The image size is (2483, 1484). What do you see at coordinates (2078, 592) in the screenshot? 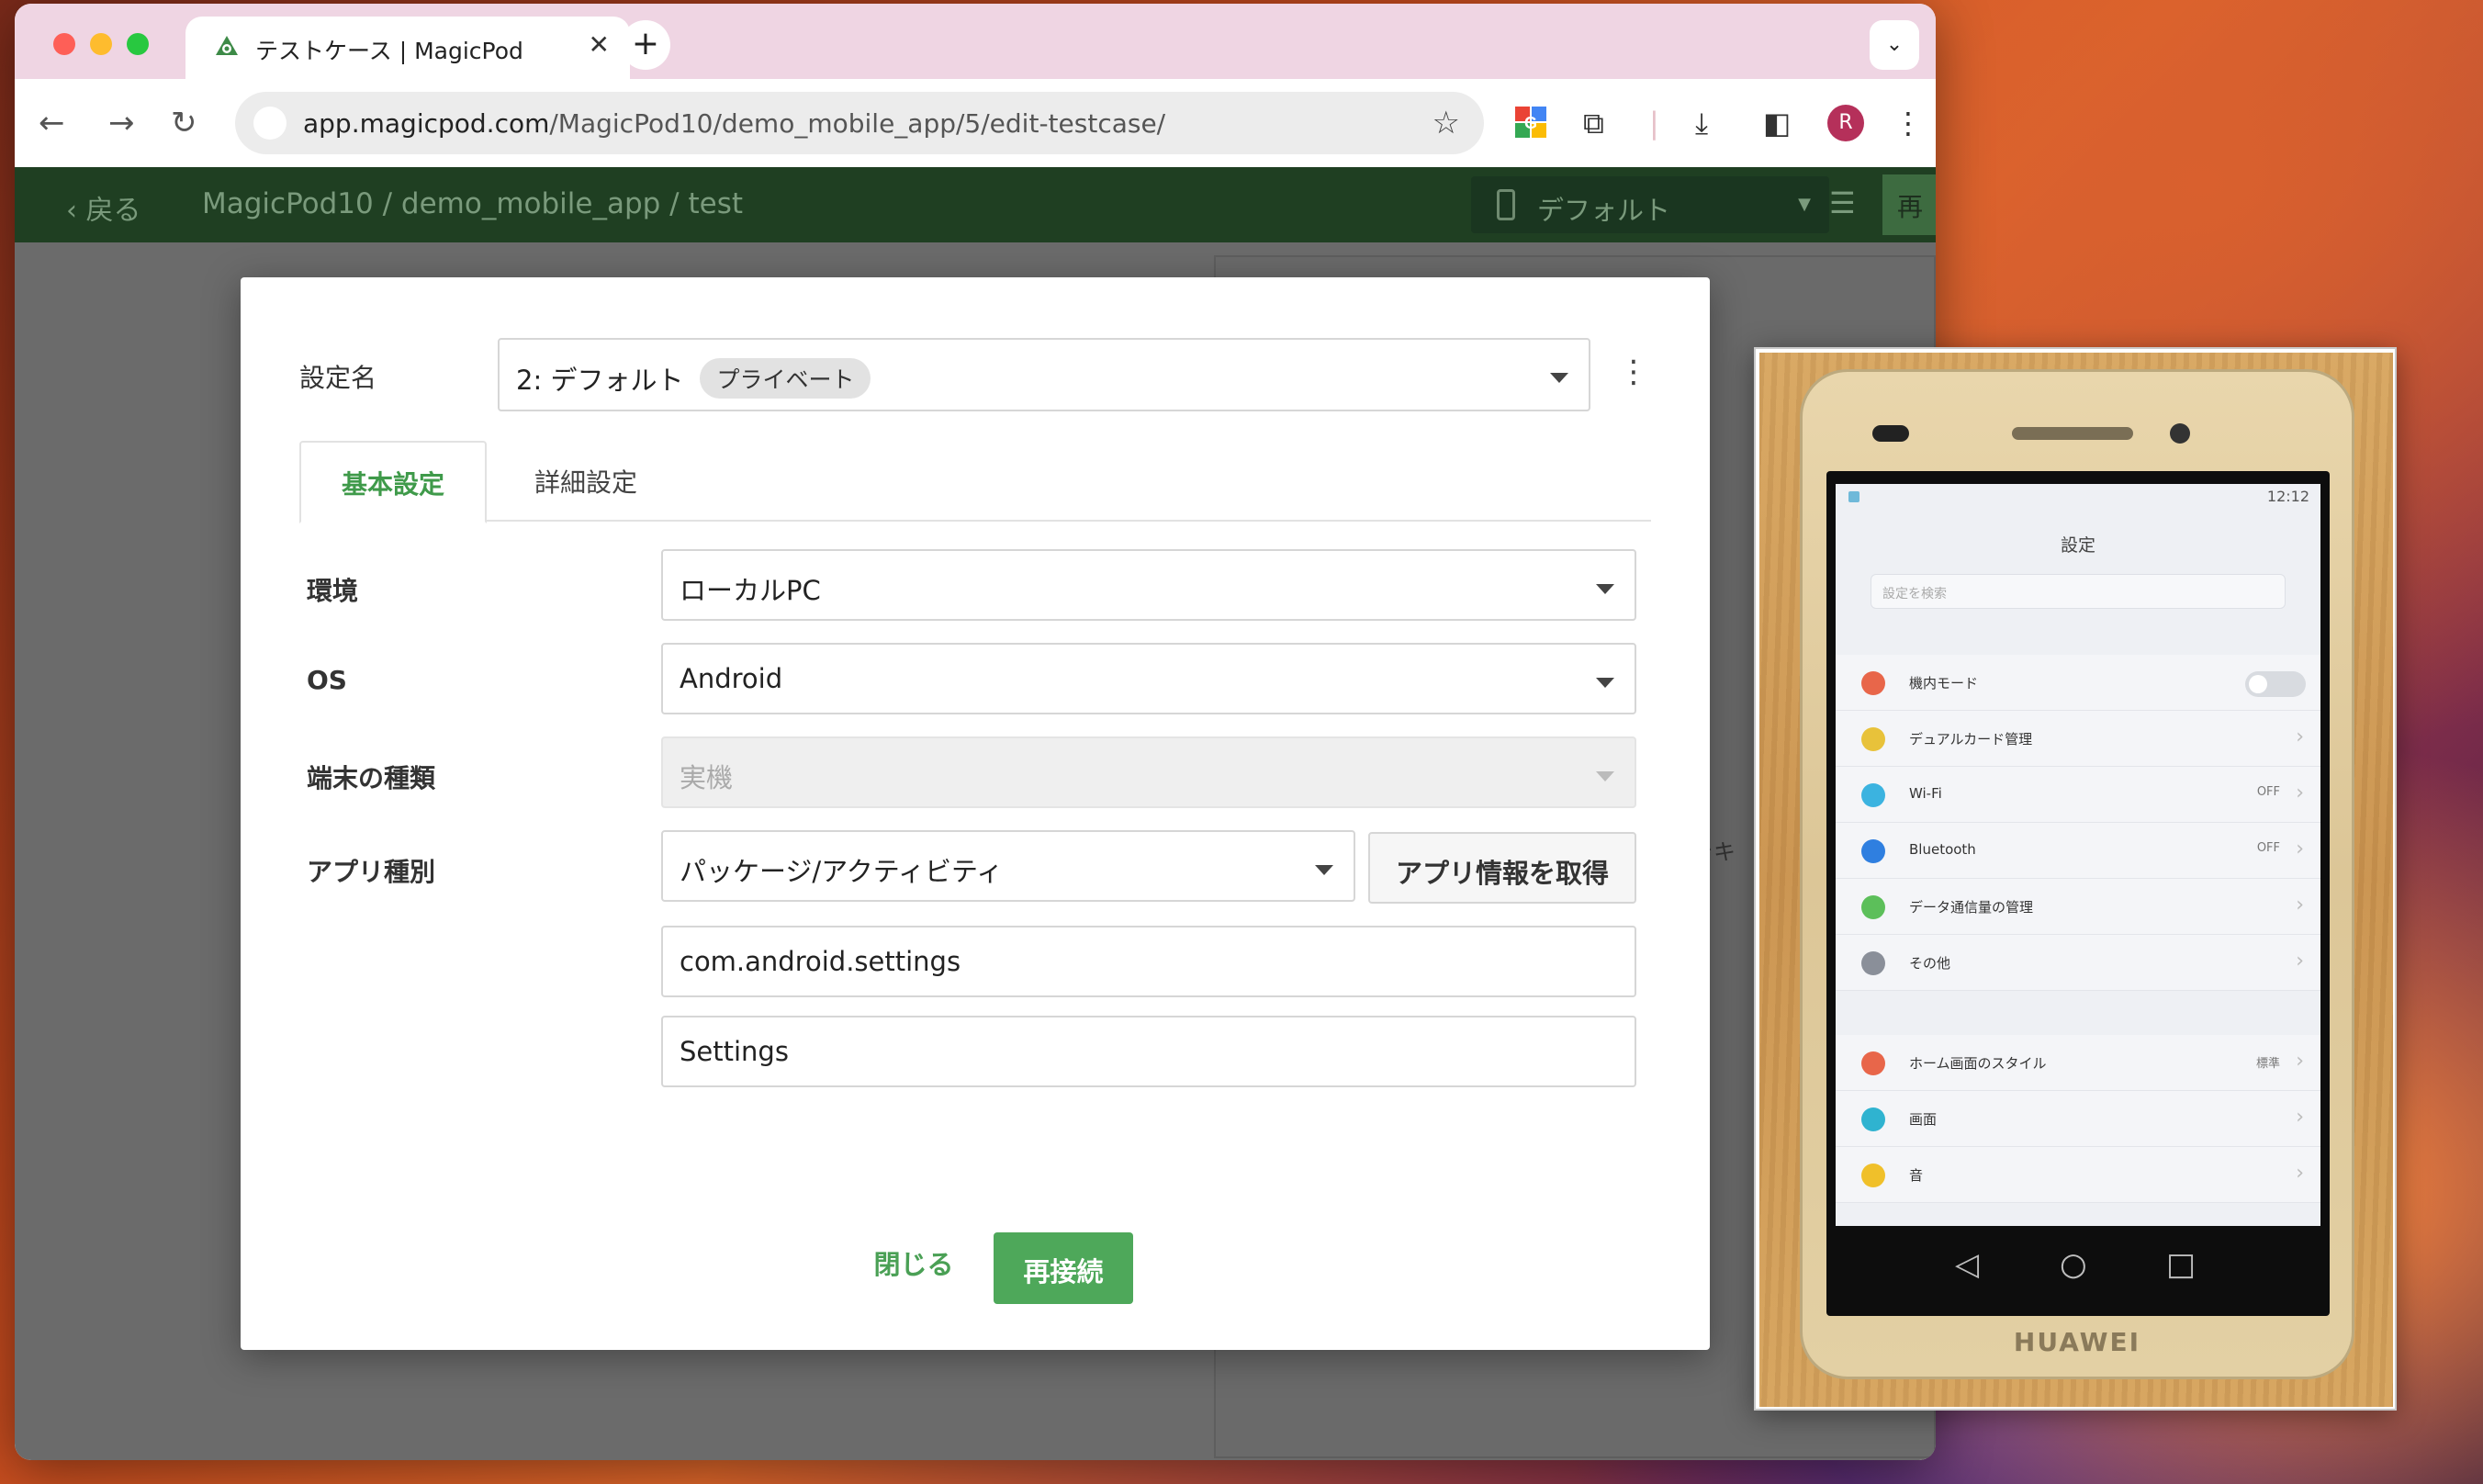
I see `settings-search: 設定を検索` at bounding box center [2078, 592].